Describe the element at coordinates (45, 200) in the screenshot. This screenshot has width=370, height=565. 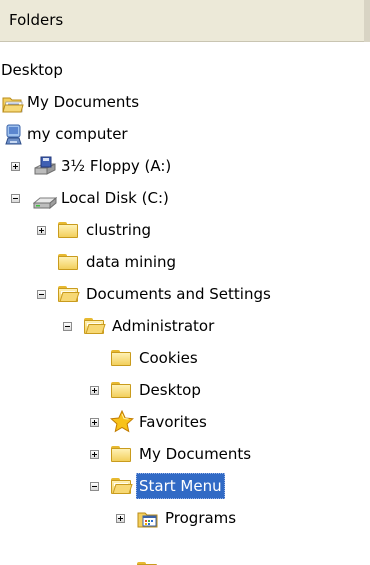
I see `hard-disk-icon` at that location.